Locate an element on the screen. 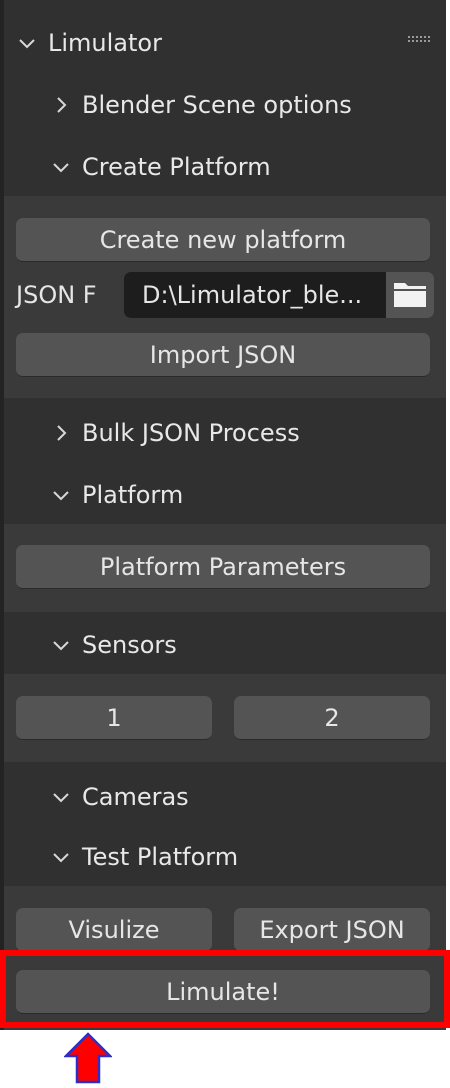  section-label: Create Platform is located at coordinates (176, 167).